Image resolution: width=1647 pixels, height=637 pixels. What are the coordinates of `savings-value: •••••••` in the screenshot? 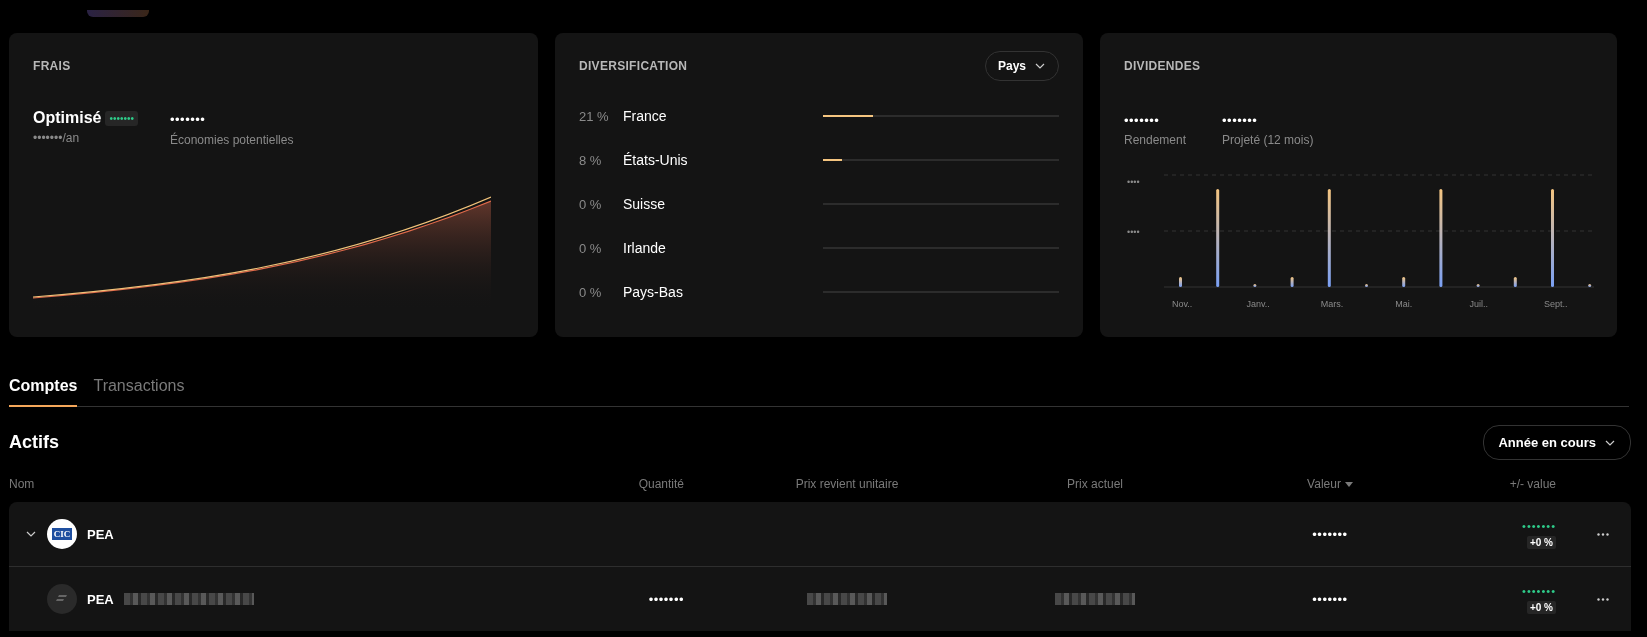 It's located at (188, 119).